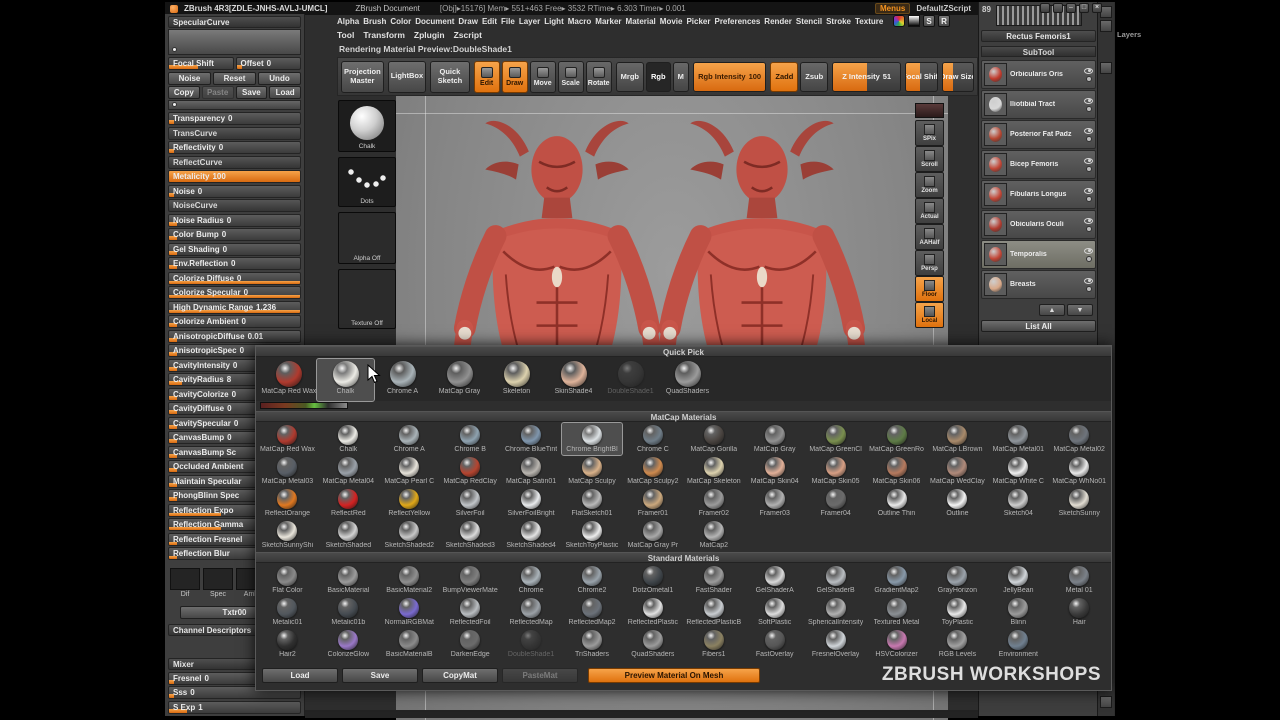 This screenshot has height=720, width=1280. I want to click on view-control-button: Zoom, so click(929, 185).